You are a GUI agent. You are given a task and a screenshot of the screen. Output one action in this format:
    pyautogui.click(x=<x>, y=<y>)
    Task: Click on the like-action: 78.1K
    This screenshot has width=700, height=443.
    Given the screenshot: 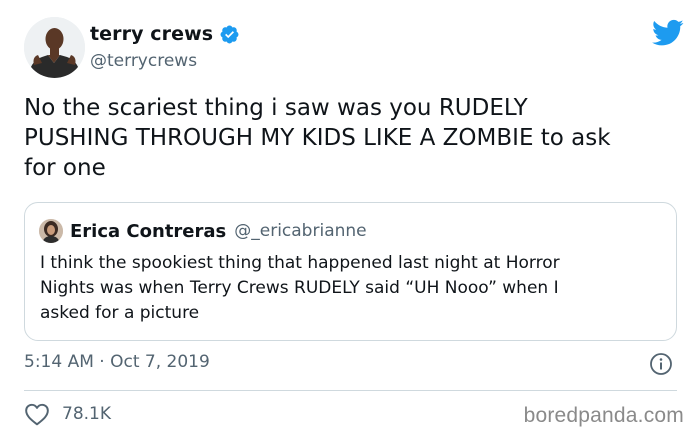 What is the action you would take?
    pyautogui.click(x=67, y=414)
    